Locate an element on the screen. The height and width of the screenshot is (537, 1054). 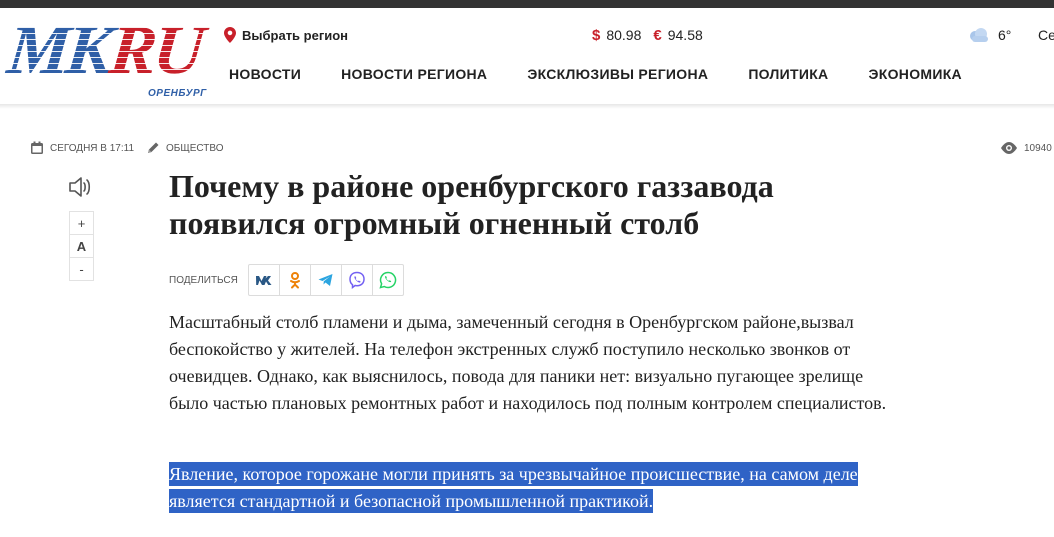
views-counter: 10940 is located at coordinates (1026, 148).